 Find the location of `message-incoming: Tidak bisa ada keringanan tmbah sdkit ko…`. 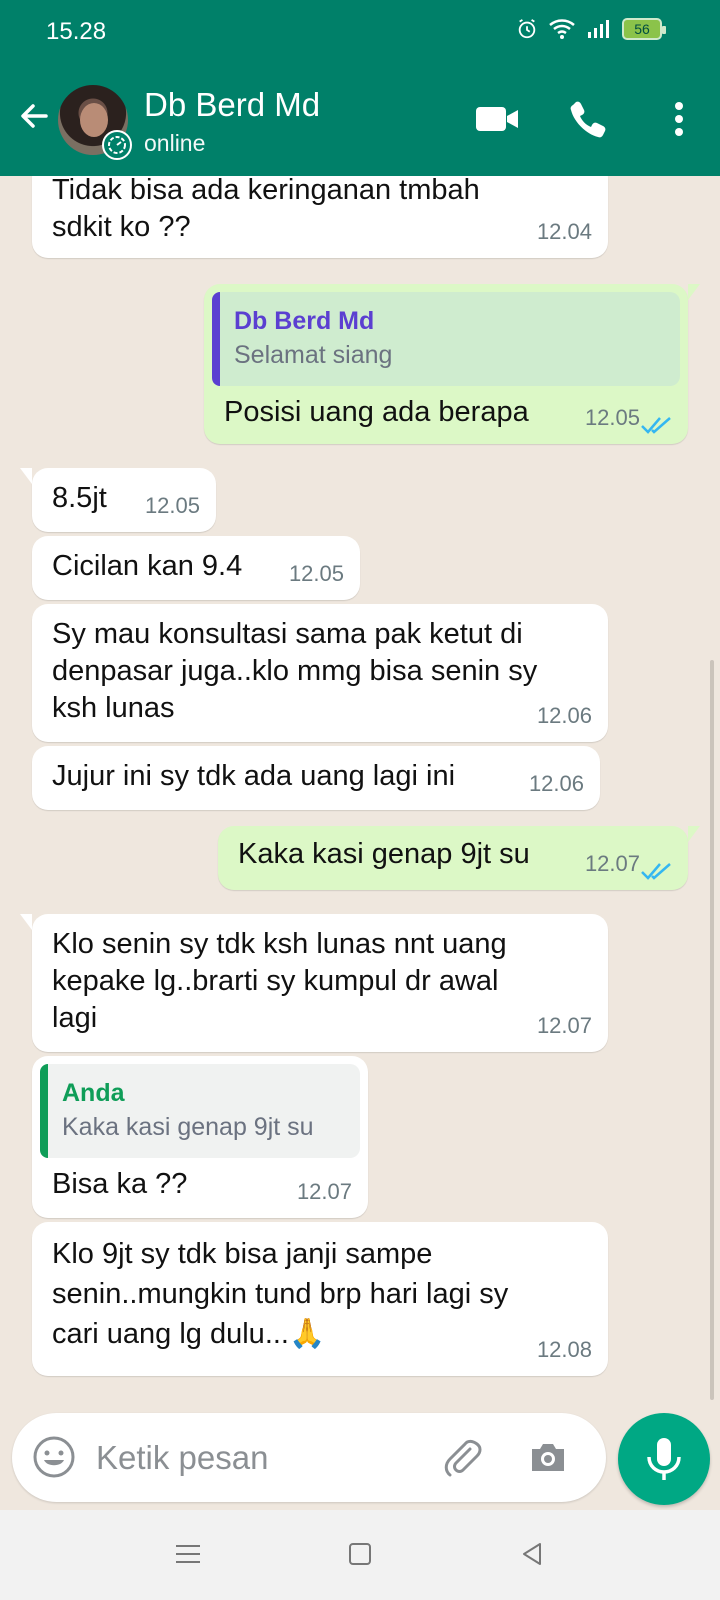

message-incoming: Tidak bisa ada keringanan tmbah sdkit ko… is located at coordinates (320, 217).